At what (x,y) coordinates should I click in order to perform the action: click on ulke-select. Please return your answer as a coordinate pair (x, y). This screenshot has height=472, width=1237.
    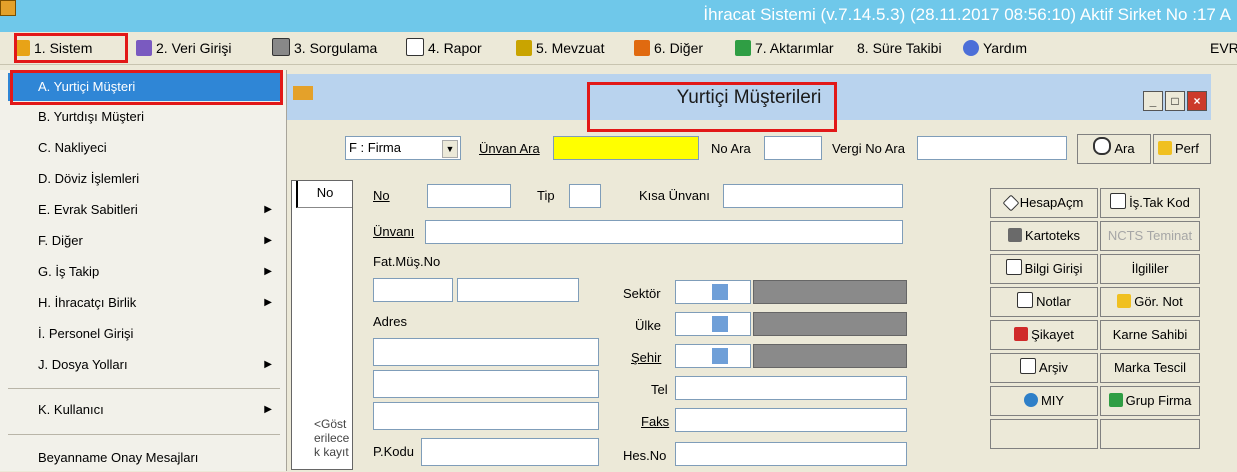
    Looking at the image, I should click on (713, 324).